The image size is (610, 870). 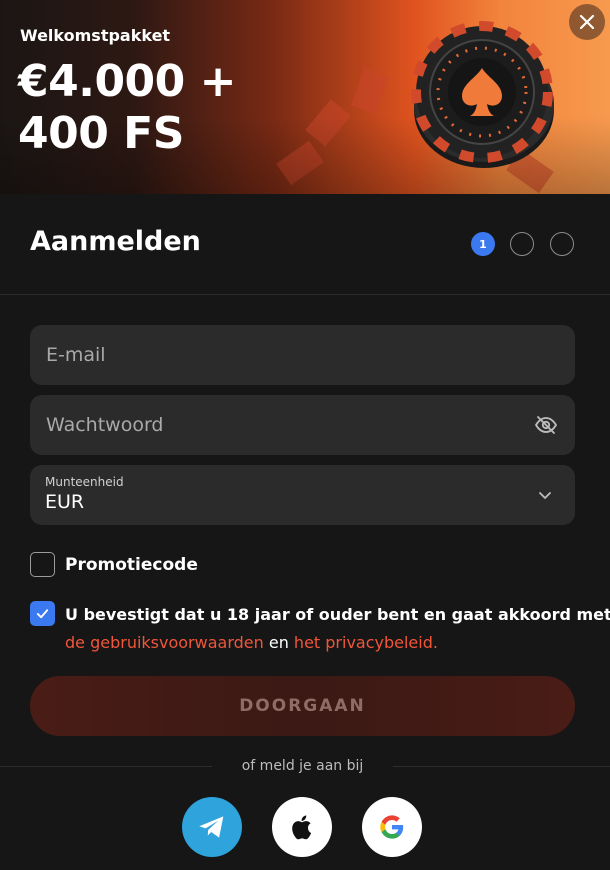 What do you see at coordinates (366, 642) in the screenshot?
I see `privacy-policy-link: het privacybeleid.` at bounding box center [366, 642].